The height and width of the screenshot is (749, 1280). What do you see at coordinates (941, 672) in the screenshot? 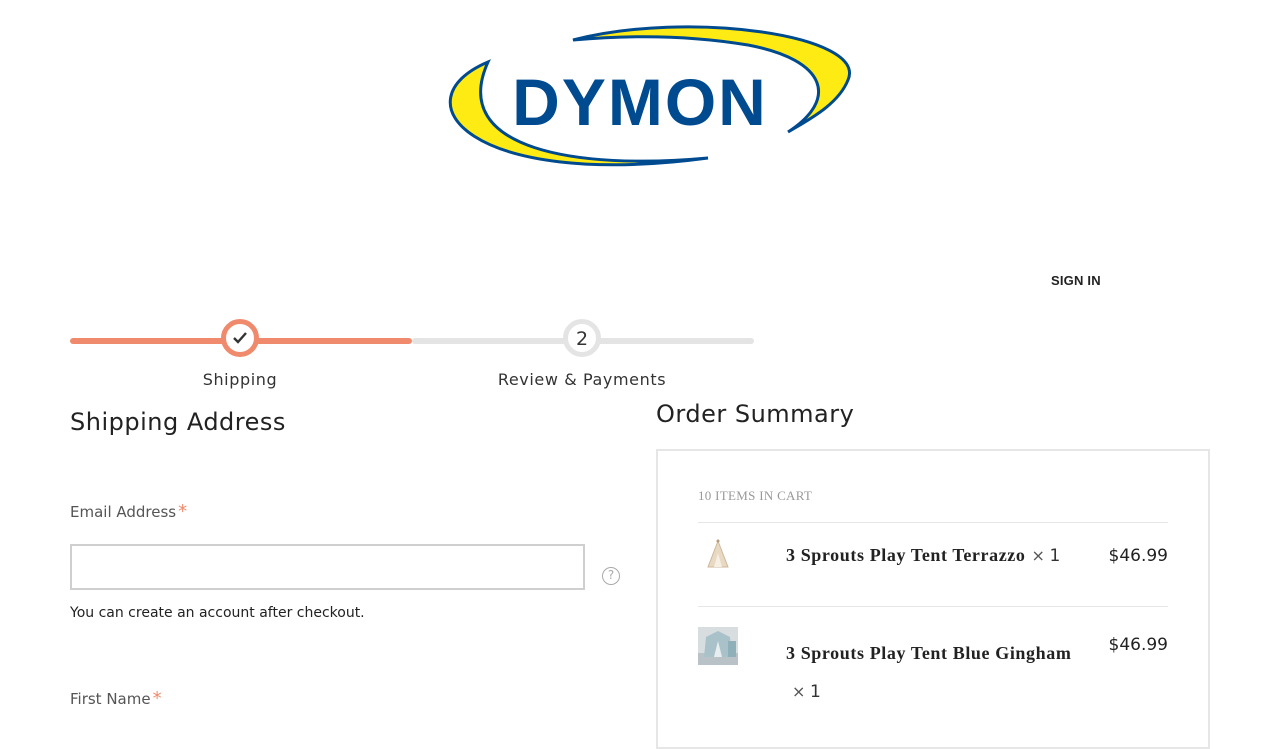
I see `cart-item-name: 3 Sprouts Play Tent Blue Gingham × 1` at bounding box center [941, 672].